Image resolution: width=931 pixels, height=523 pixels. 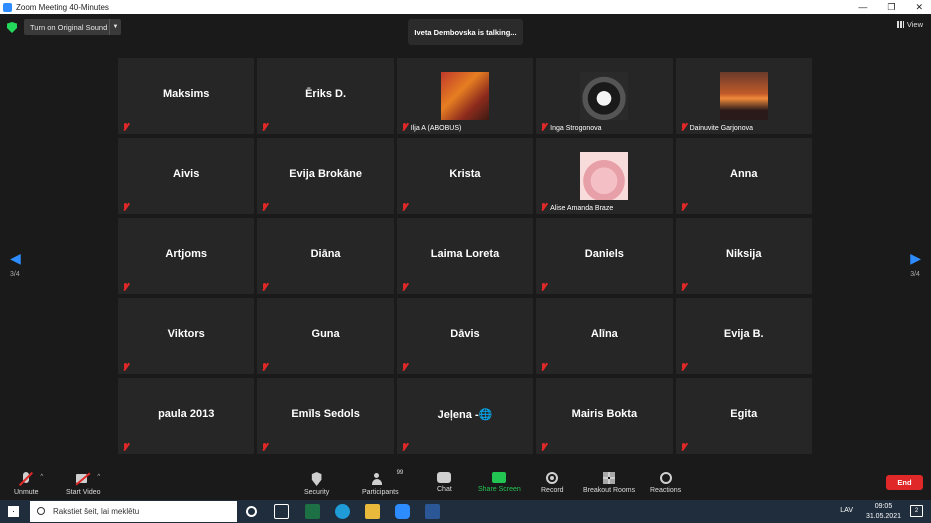 I want to click on reactions-label: Reactions, so click(x=666, y=490).